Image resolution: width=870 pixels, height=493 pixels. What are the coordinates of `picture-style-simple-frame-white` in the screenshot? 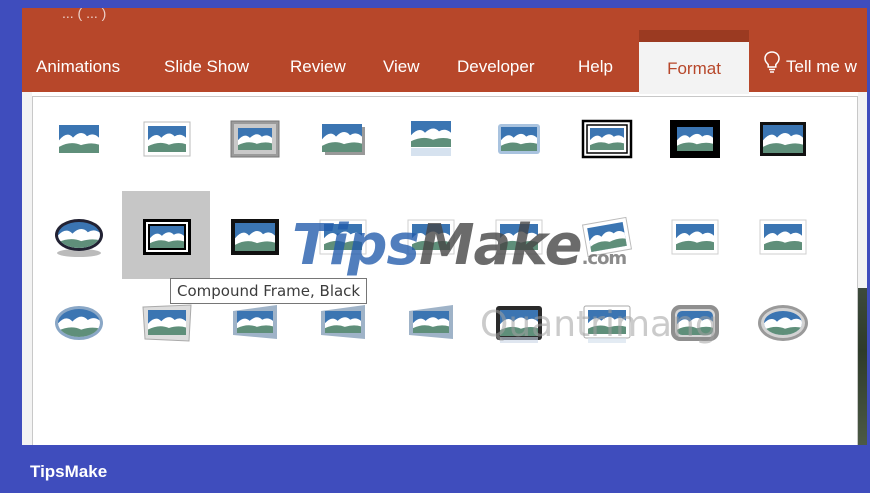 It's located at (78, 137).